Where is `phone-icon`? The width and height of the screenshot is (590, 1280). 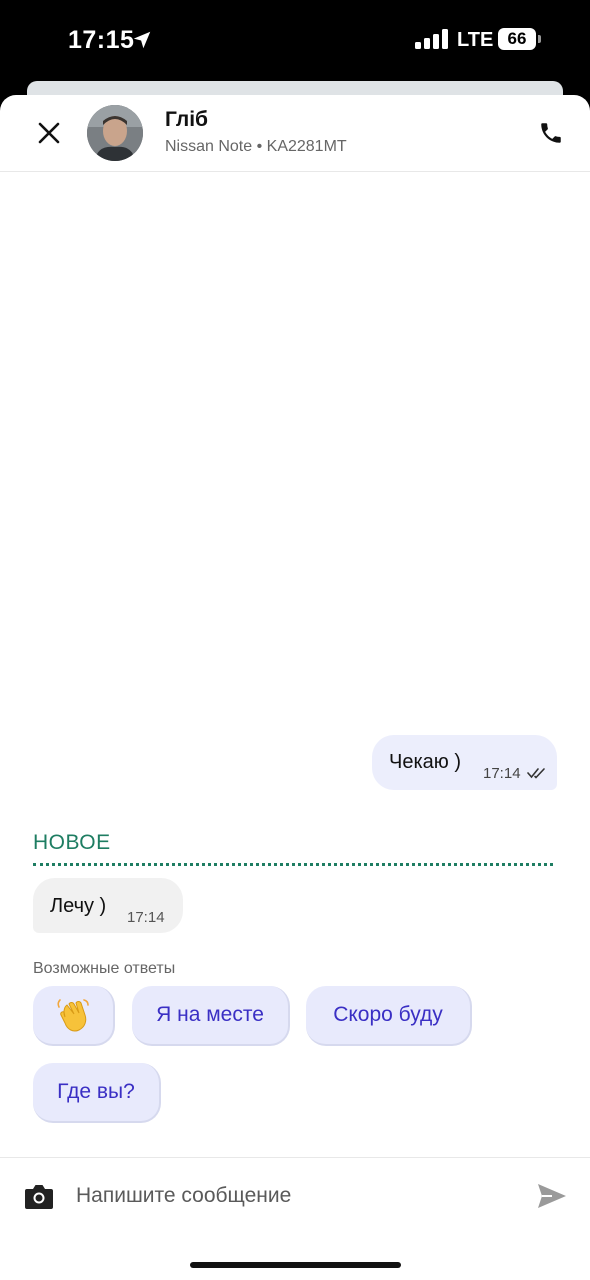
phone-icon is located at coordinates (551, 133).